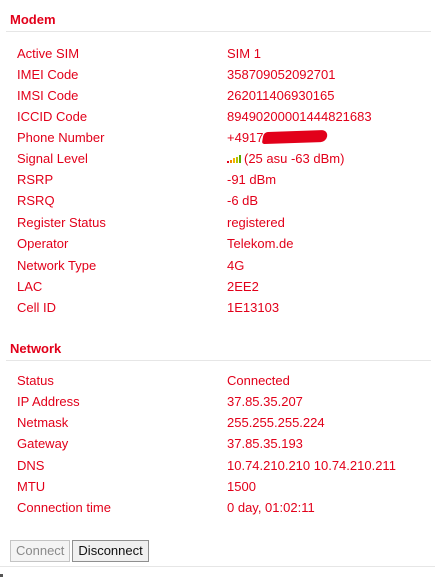 Image resolution: width=435 pixels, height=577 pixels. Describe the element at coordinates (294, 158) in the screenshot. I see `signal-level-text: (25 asu -63 dBm)` at that location.